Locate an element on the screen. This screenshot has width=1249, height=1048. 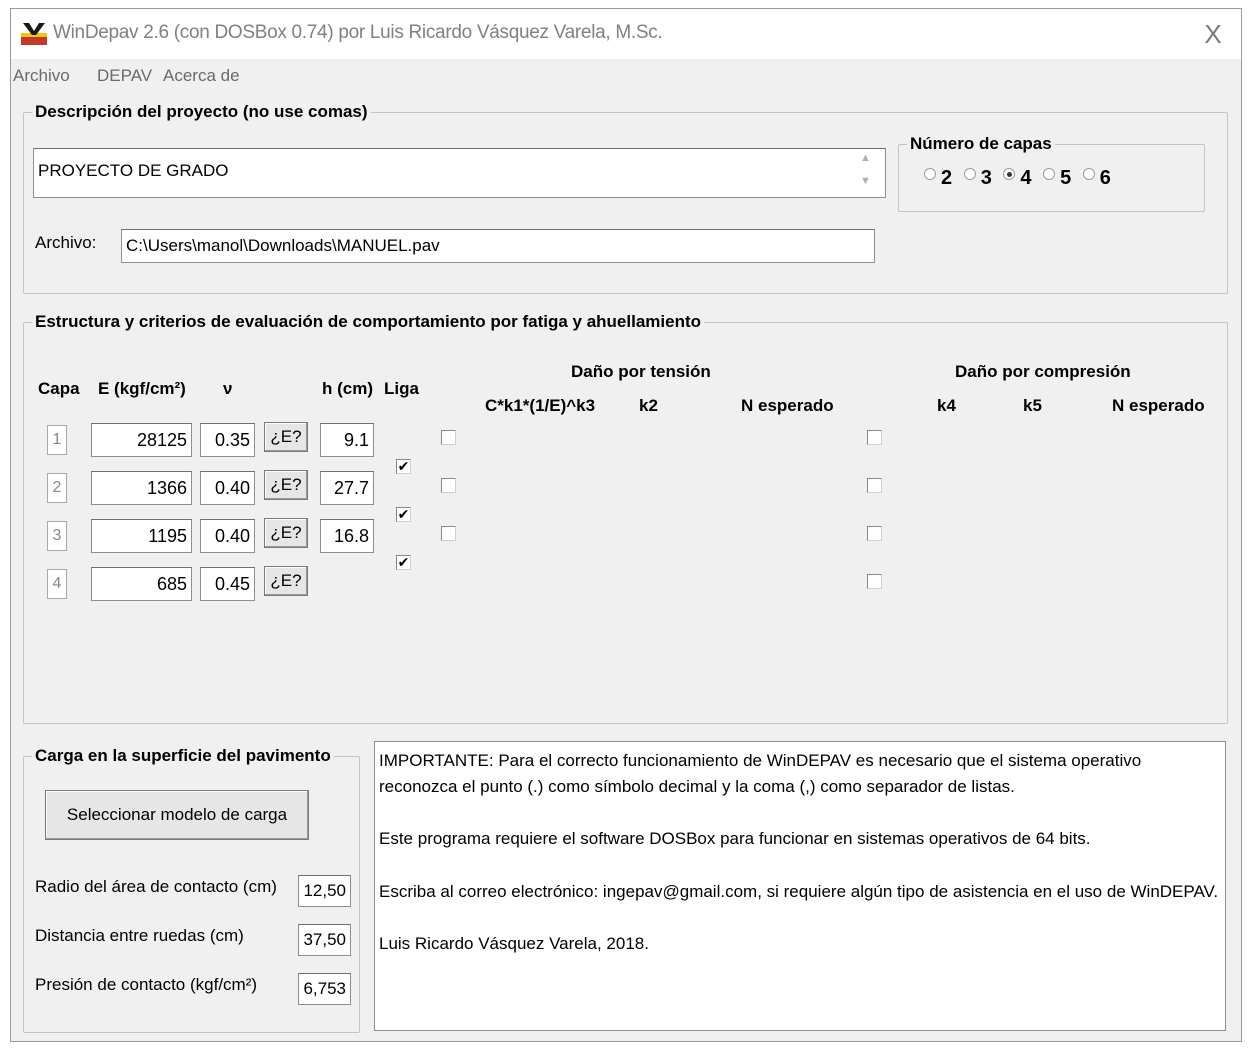
radio-3-label: 3 is located at coordinates (986, 178).